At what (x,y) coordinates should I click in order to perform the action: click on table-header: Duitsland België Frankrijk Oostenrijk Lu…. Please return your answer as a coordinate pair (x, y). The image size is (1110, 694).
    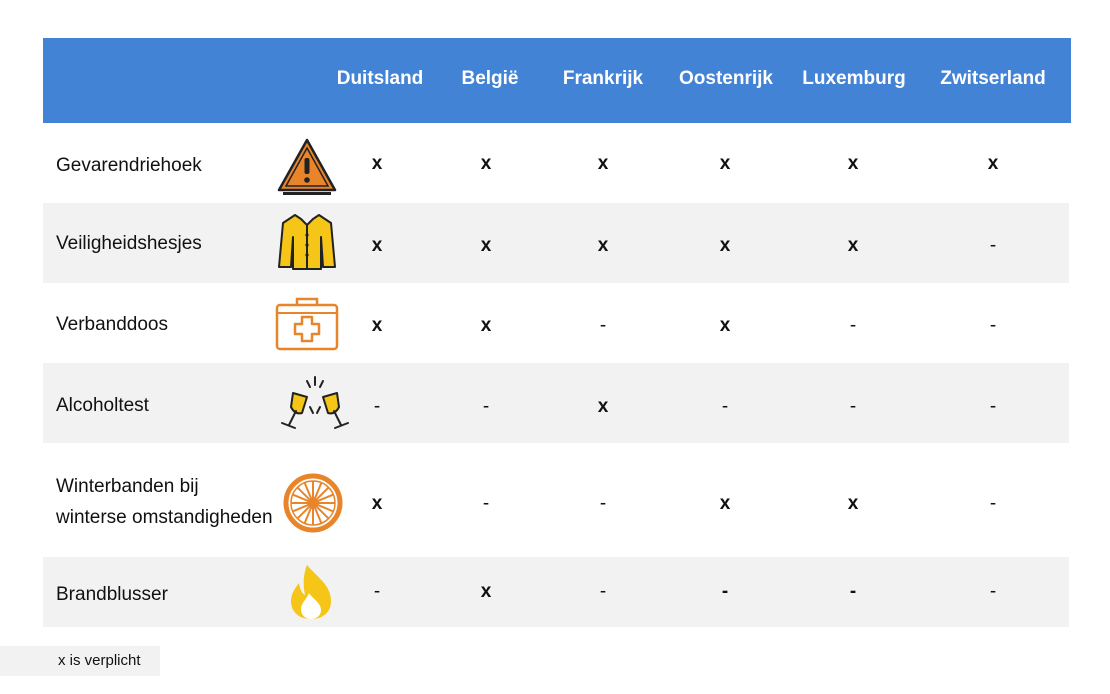
    Looking at the image, I should click on (557, 80).